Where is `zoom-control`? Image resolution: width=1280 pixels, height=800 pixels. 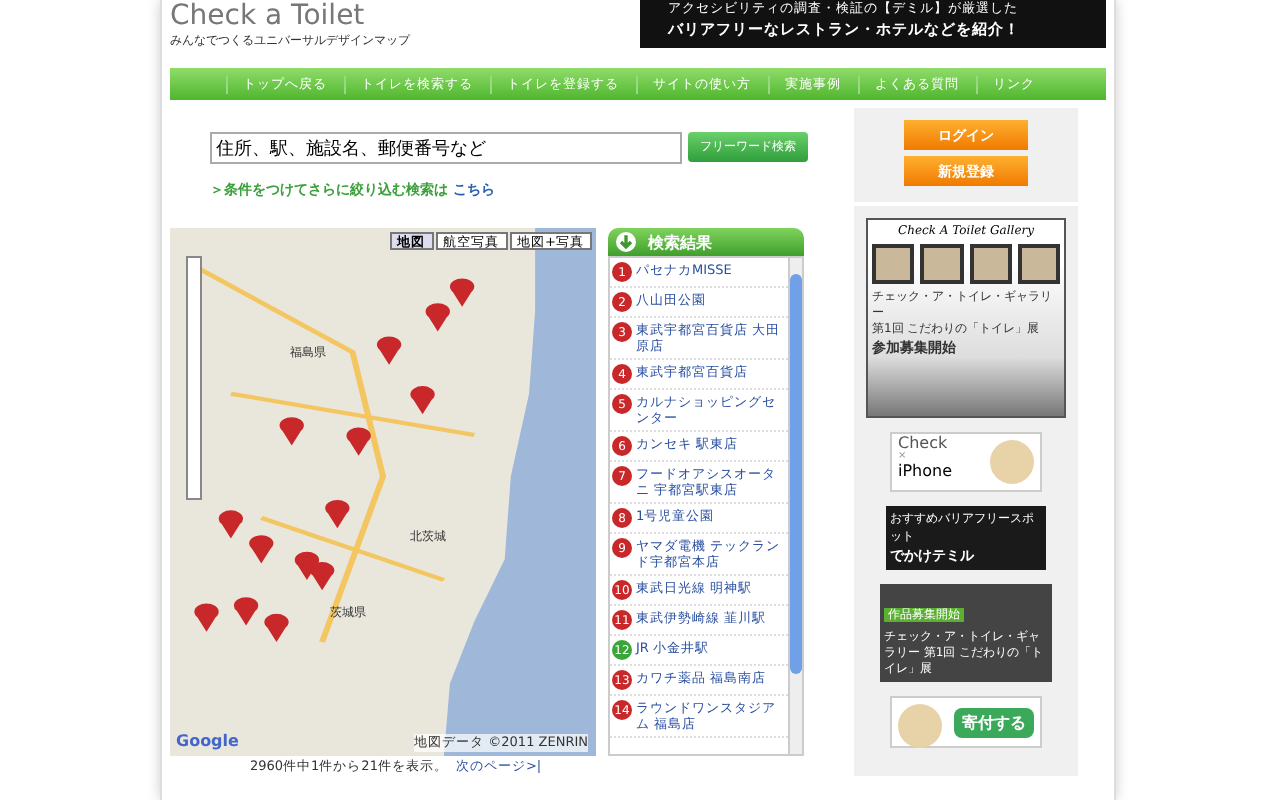
zoom-control is located at coordinates (194, 378).